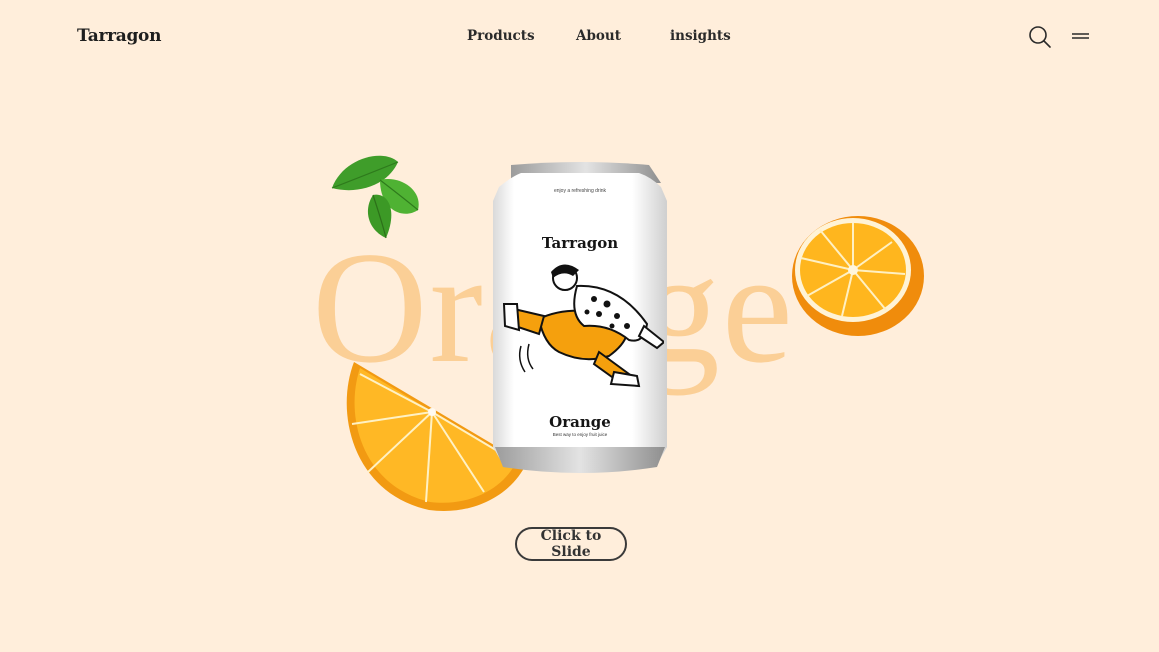  I want to click on nav-item-insights: insights, so click(700, 36).